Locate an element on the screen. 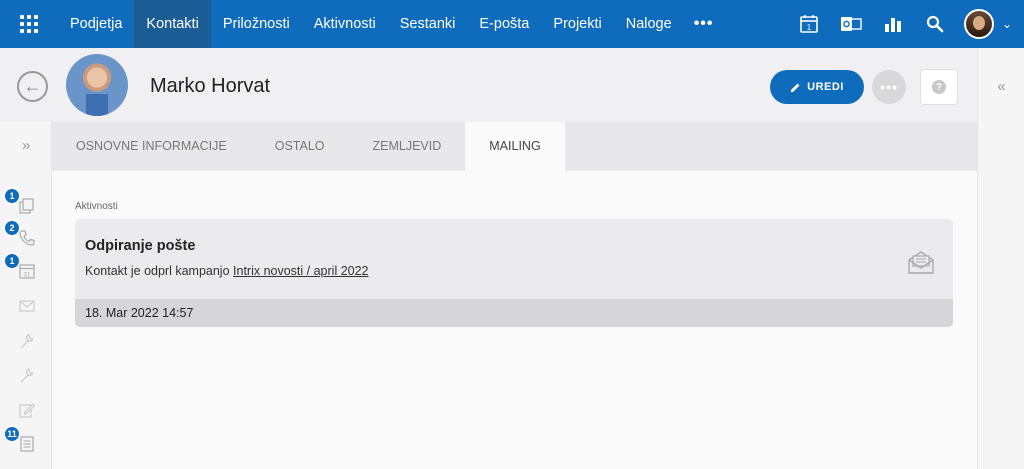 Image resolution: width=1024 pixels, height=469 pixels. reports-icon is located at coordinates (893, 24).